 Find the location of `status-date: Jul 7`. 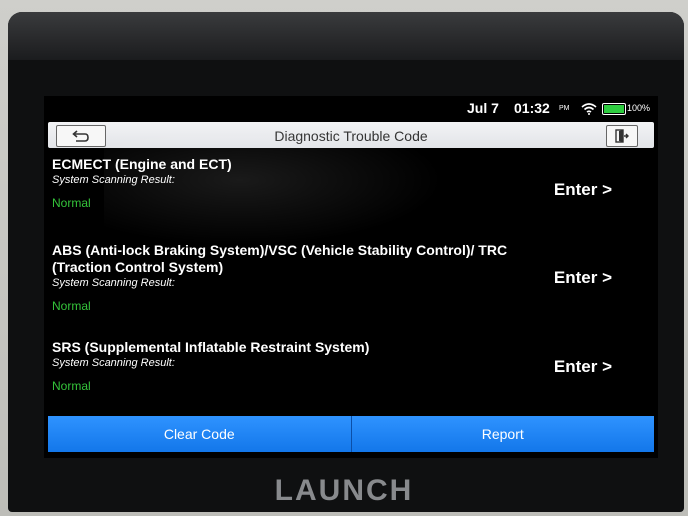

status-date: Jul 7 is located at coordinates (483, 108).